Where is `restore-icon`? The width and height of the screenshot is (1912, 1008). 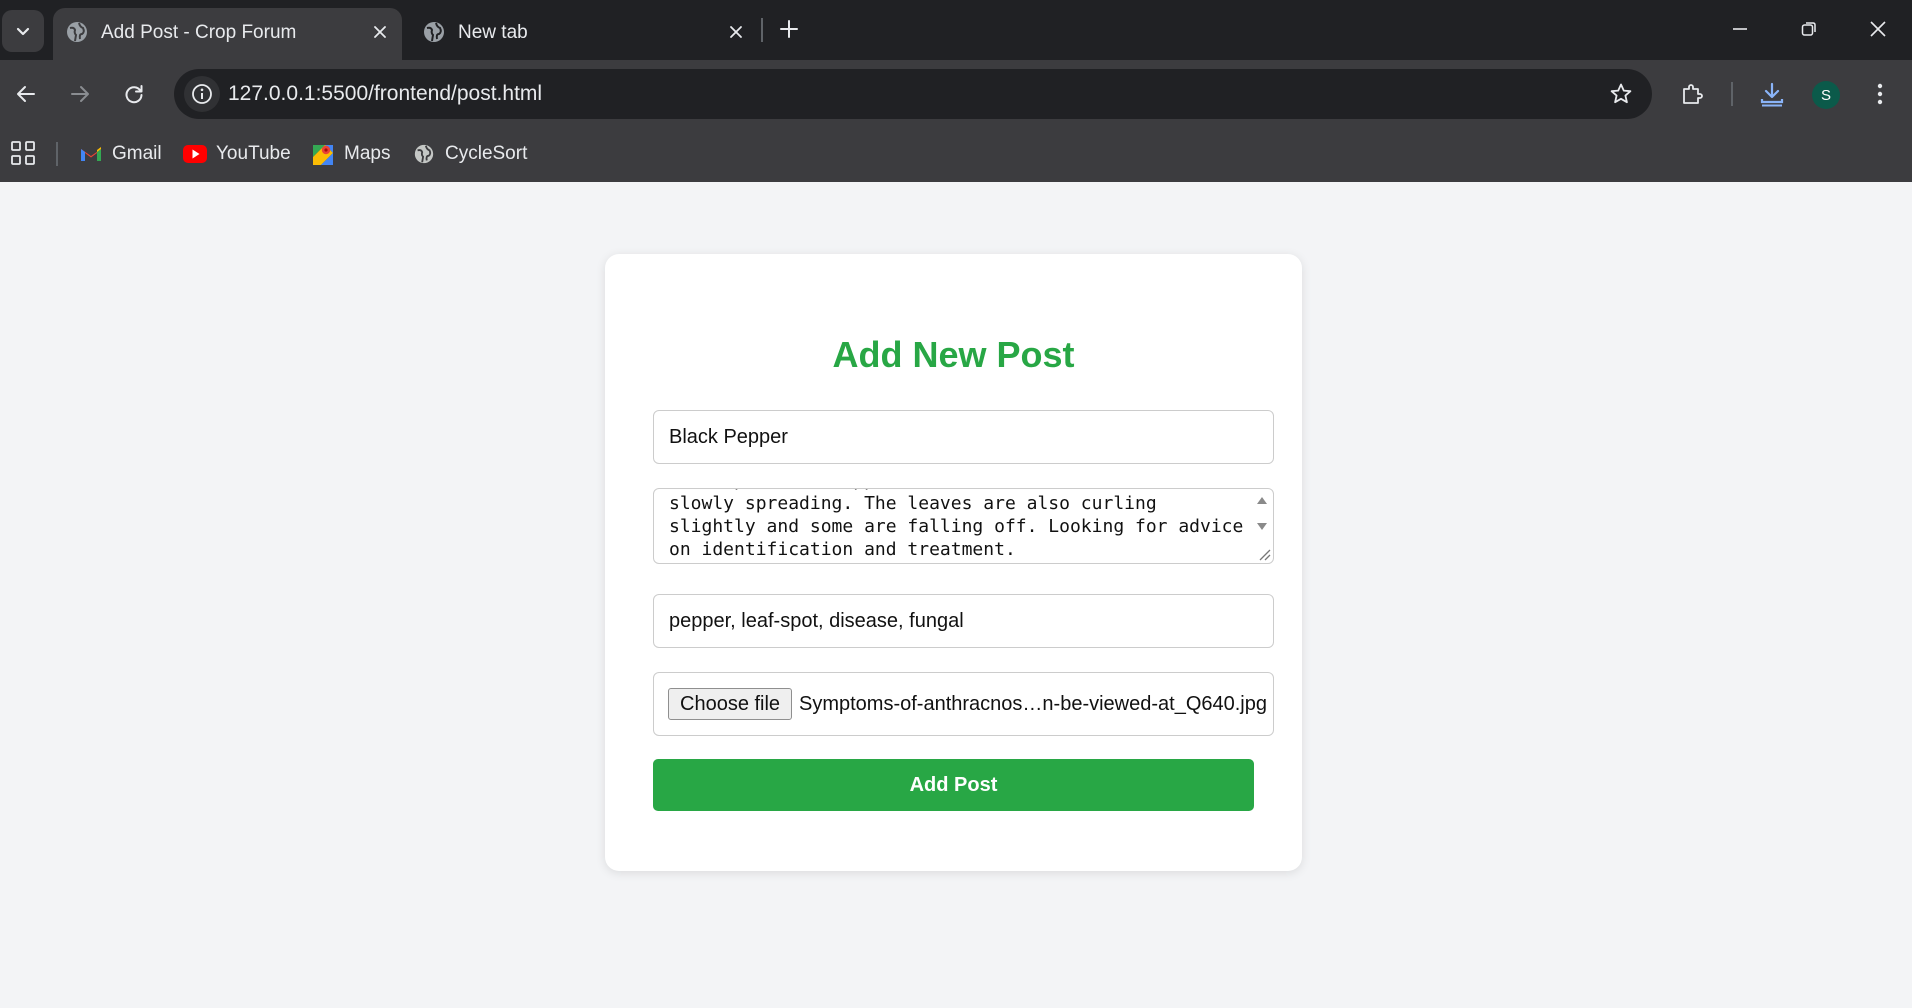 restore-icon is located at coordinates (1808, 29).